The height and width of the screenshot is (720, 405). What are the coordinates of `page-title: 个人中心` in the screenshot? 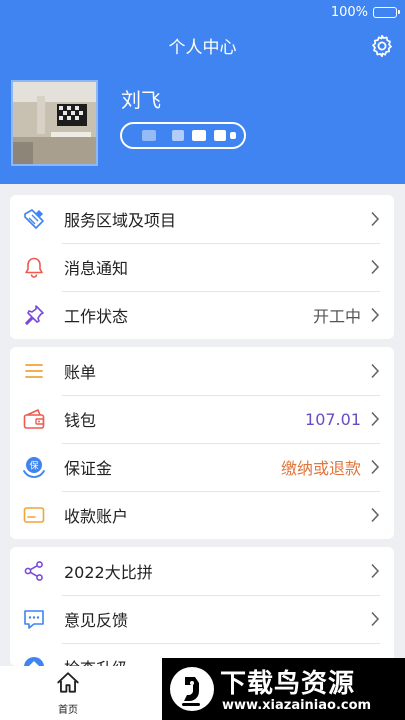 It's located at (202, 48).